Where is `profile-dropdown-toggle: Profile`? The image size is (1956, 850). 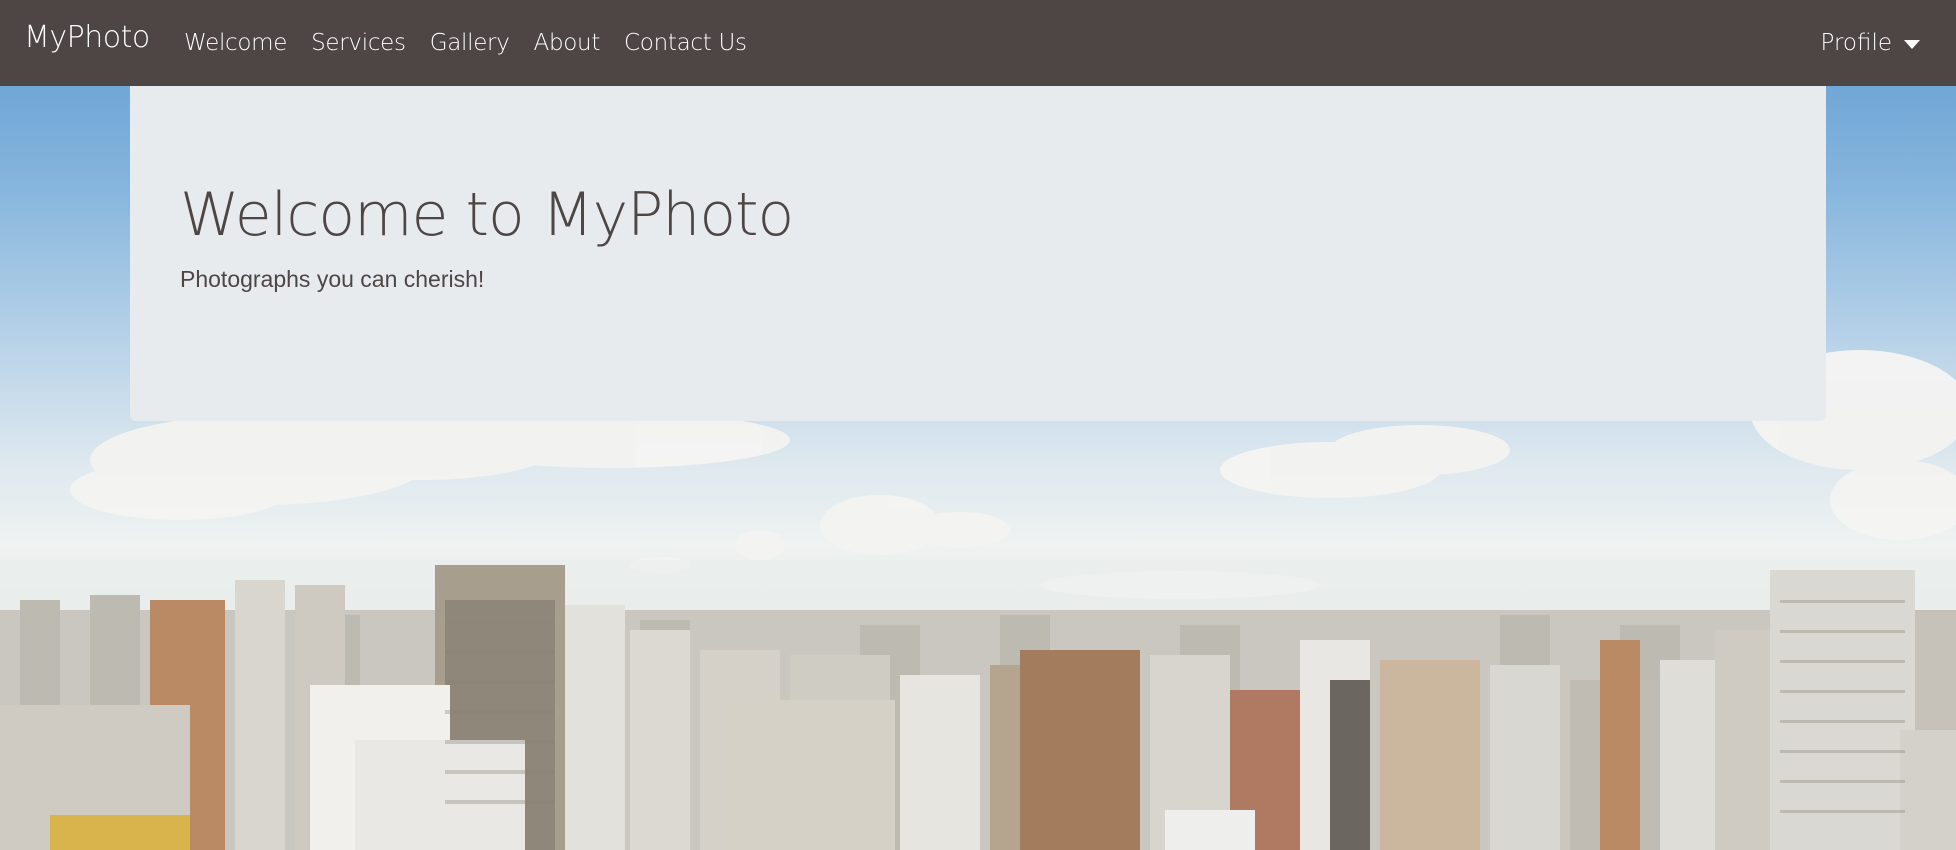 profile-dropdown-toggle: Profile is located at coordinates (1870, 43).